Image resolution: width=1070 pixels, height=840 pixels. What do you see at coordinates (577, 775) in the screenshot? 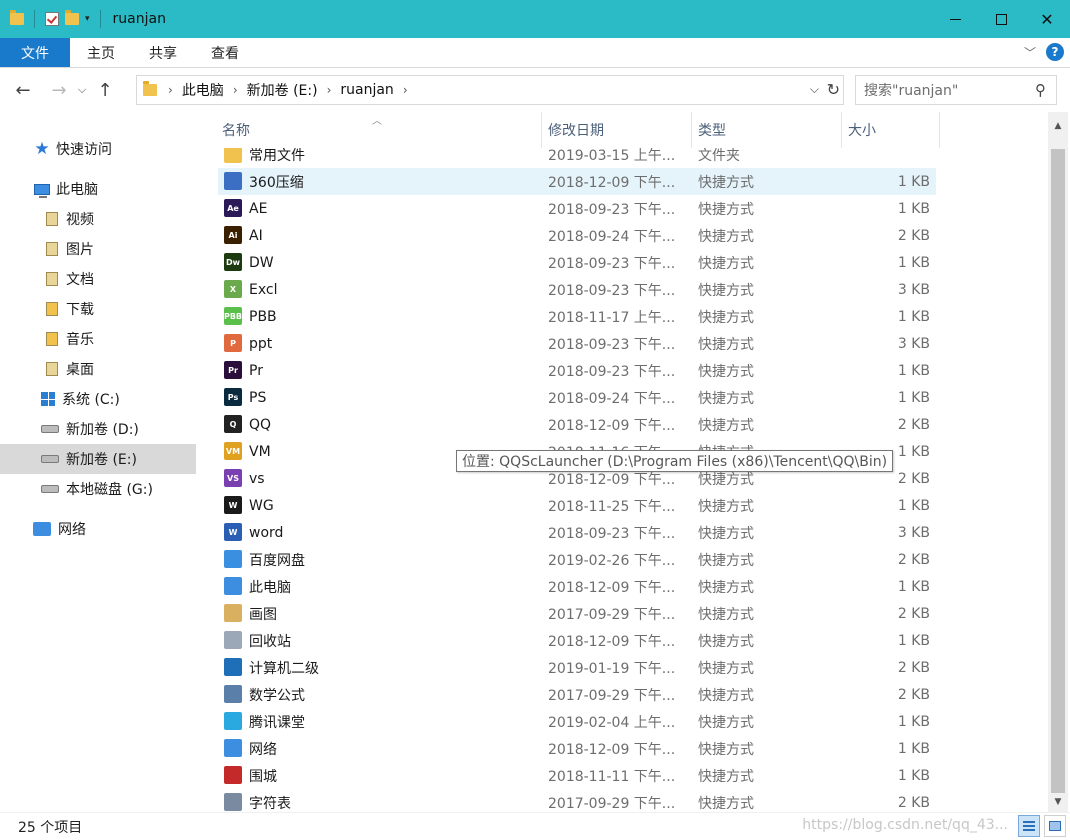
I see `file-row: 围城 2018-11-11 下午... 快捷方式 1 KB` at bounding box center [577, 775].